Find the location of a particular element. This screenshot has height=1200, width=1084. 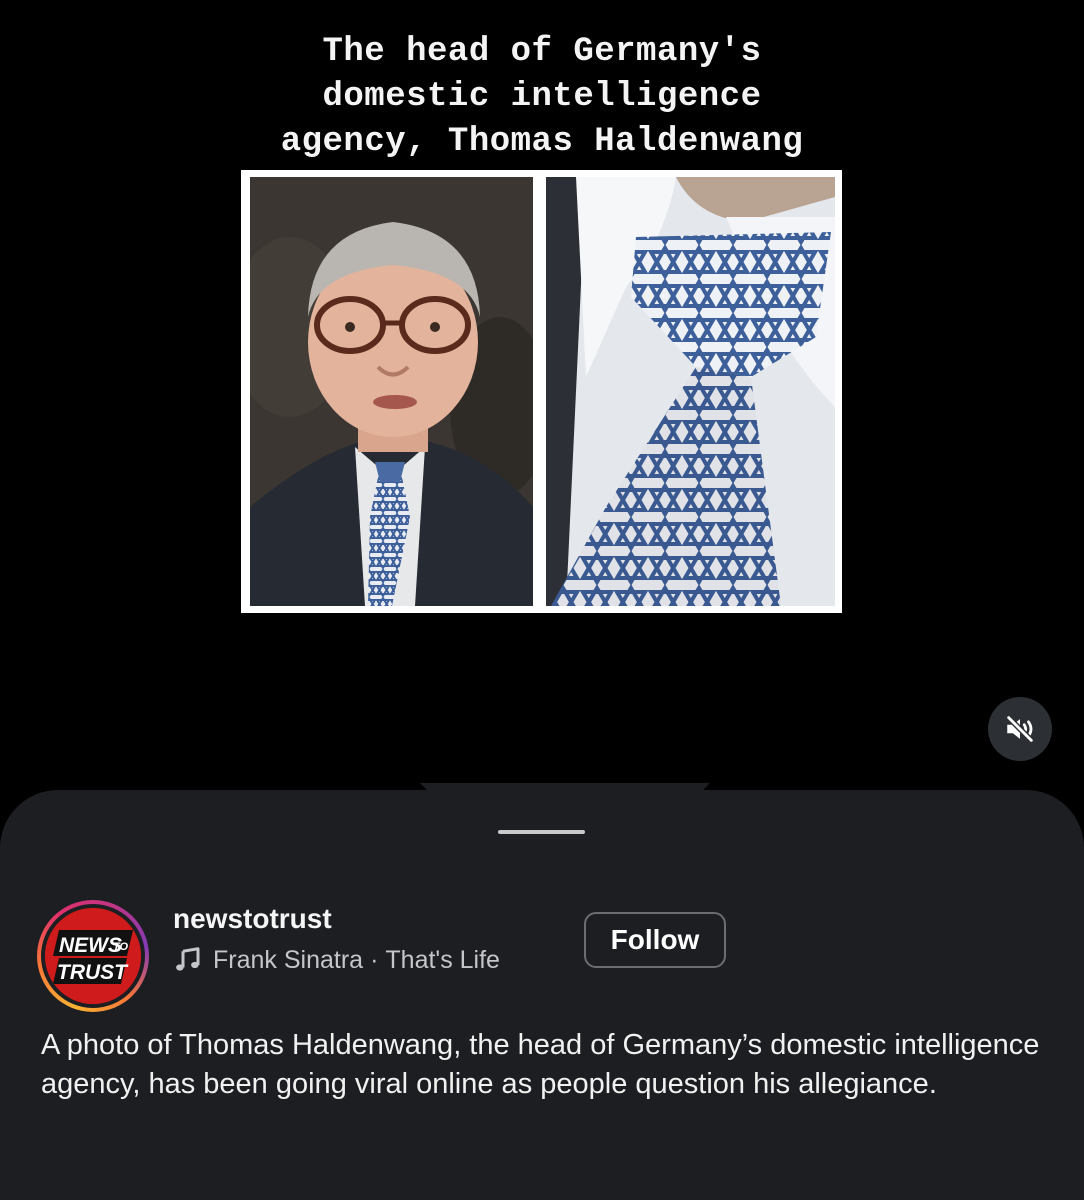

caption-line: domestic intelligence is located at coordinates (542, 97).